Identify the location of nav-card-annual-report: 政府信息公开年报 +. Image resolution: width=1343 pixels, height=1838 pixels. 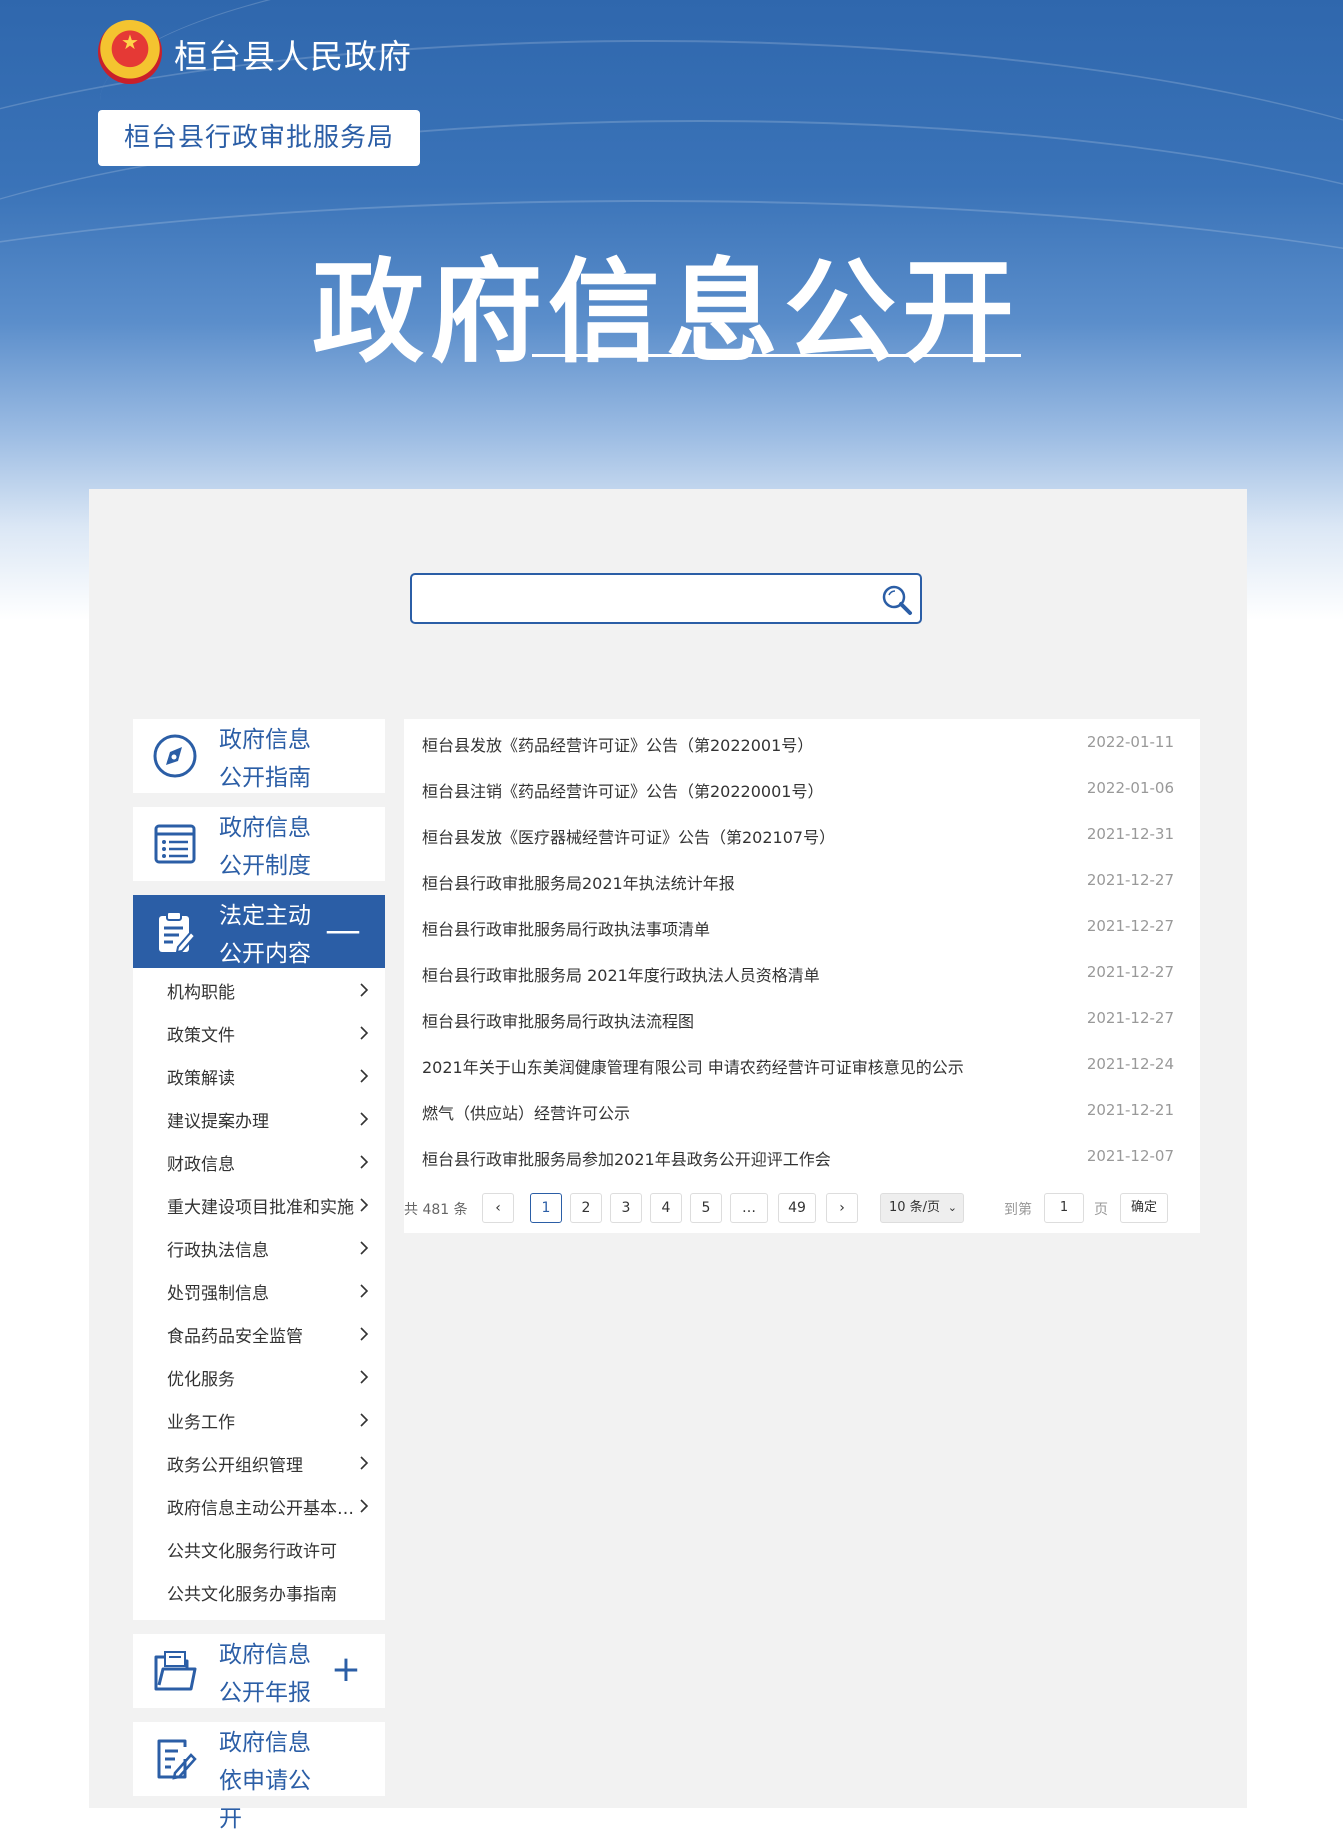
(259, 1671).